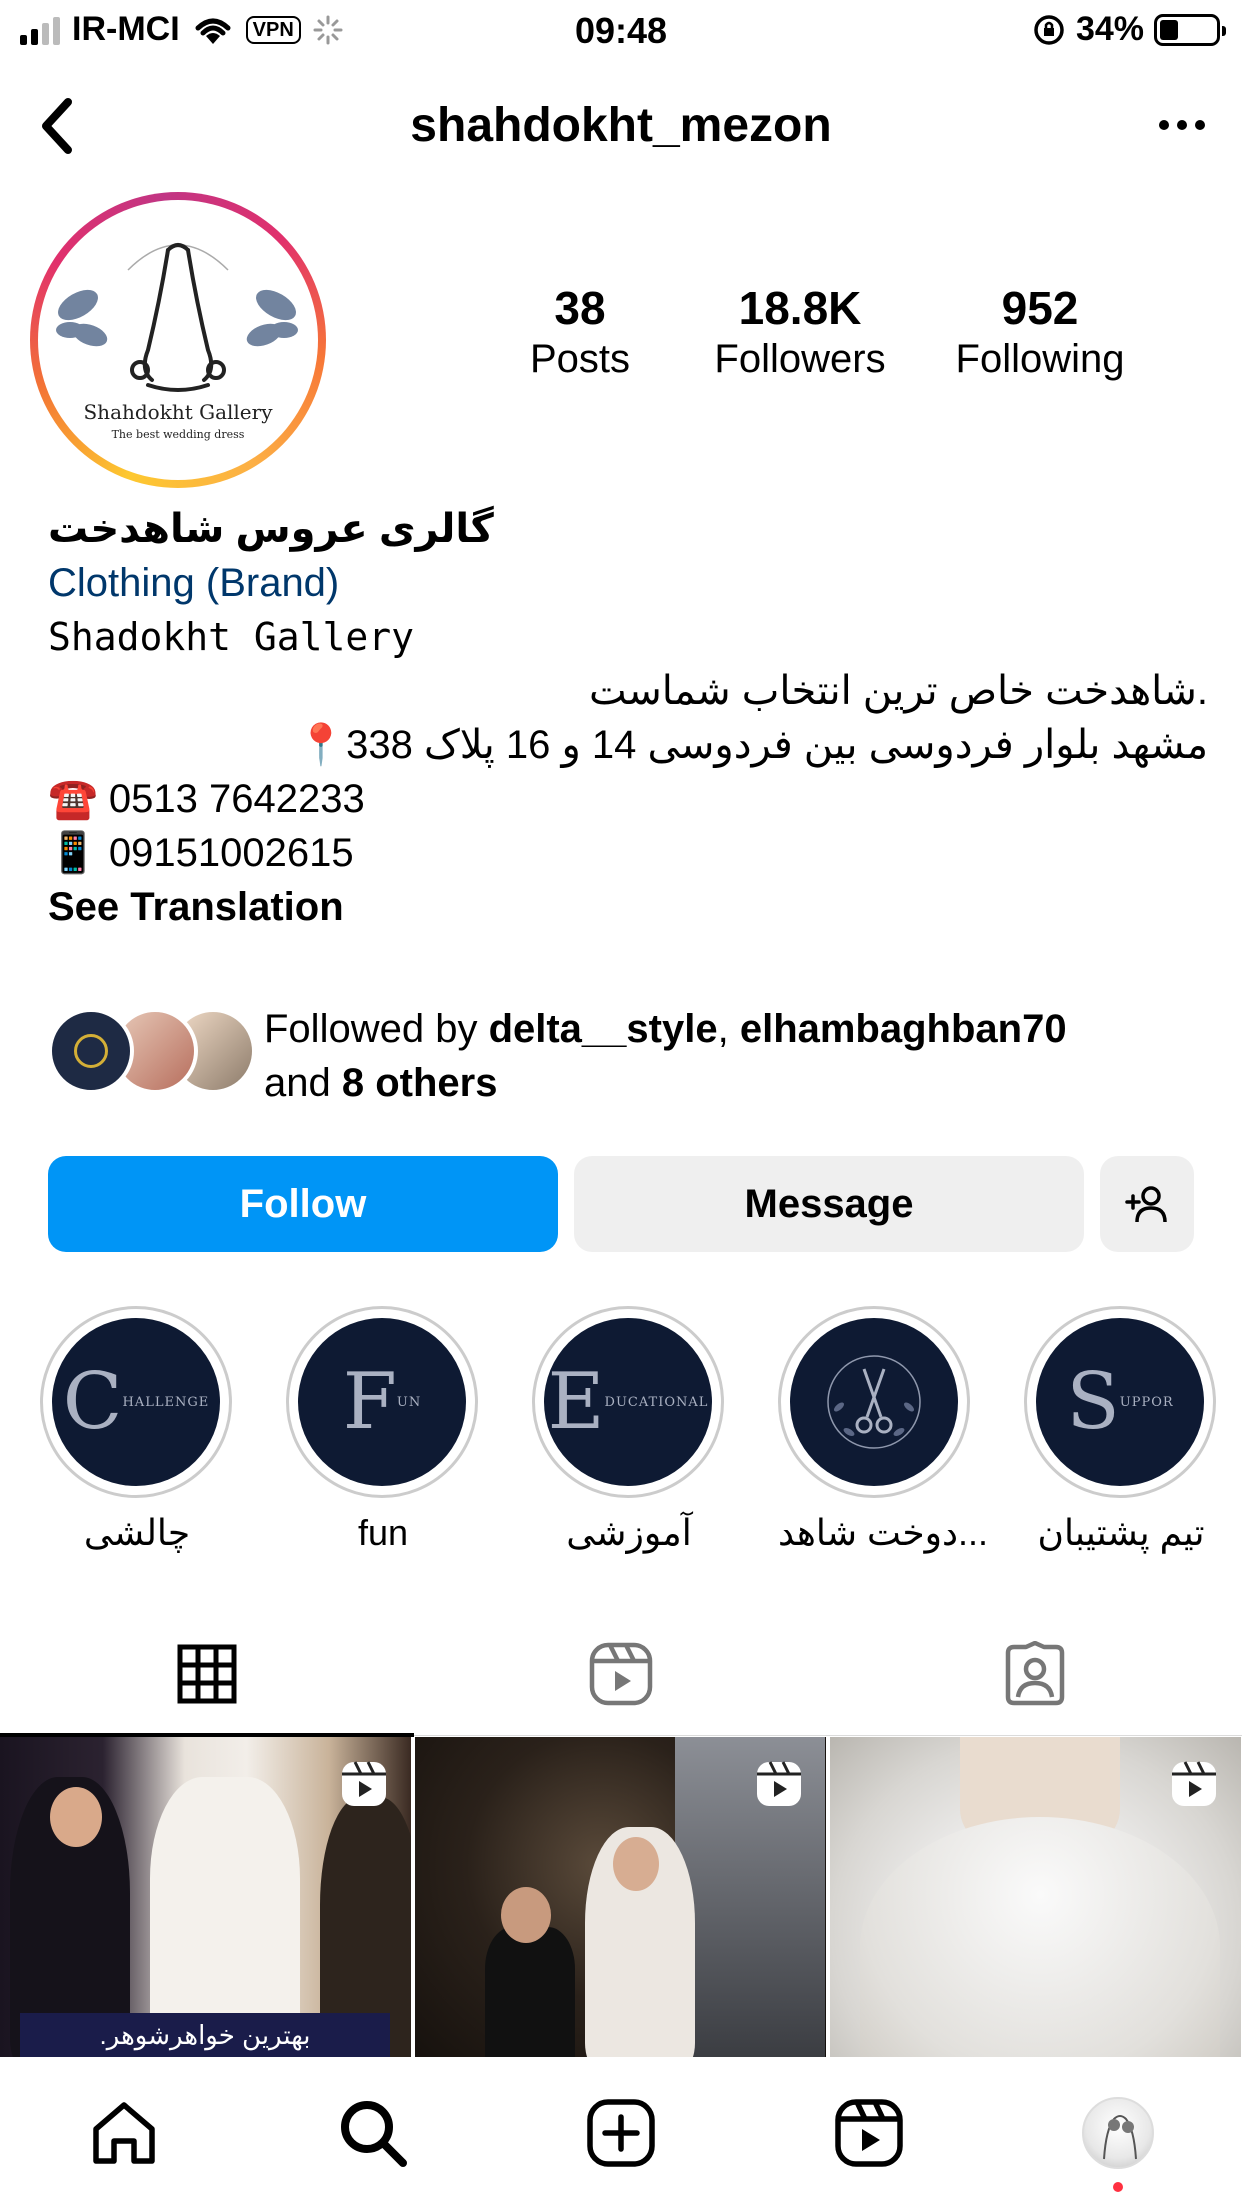 Image resolution: width=1242 pixels, height=2208 pixels. What do you see at coordinates (383, 1532) in the screenshot?
I see `highlight-label: fun` at bounding box center [383, 1532].